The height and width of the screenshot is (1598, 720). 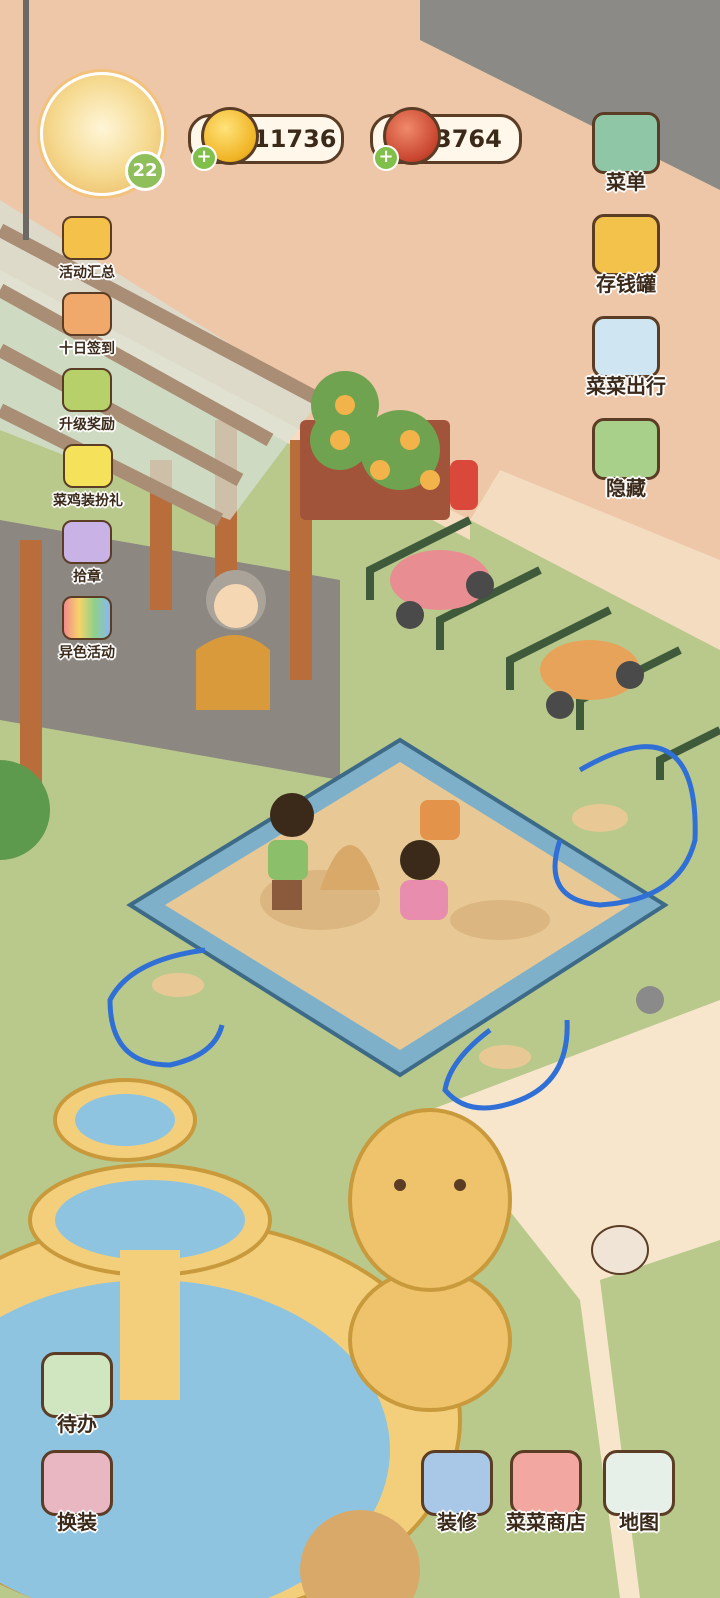 I want to click on checkin-icon, so click(x=87, y=314).